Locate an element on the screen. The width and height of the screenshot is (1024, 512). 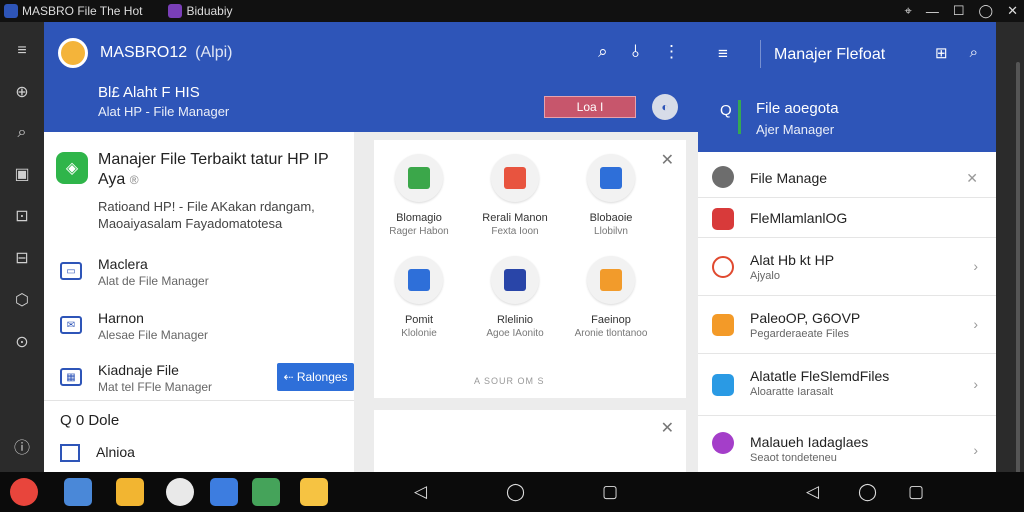
taskbar: ◁ ◯ ▢ ◁ ◯ ▢ is located at coordinates (512, 492).